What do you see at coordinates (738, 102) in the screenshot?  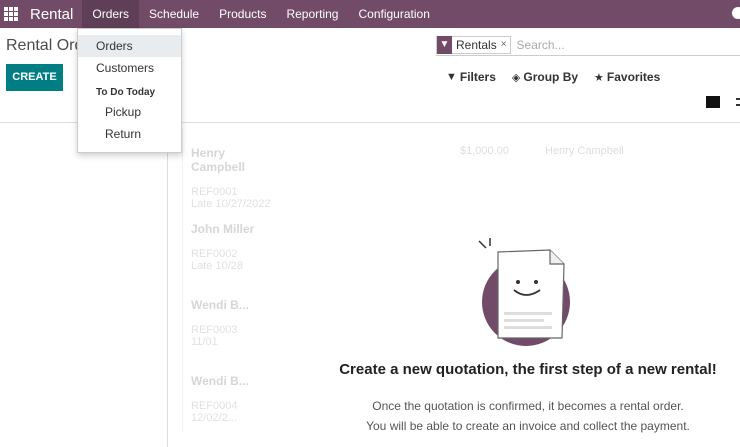 I see `list-view-icon` at bounding box center [738, 102].